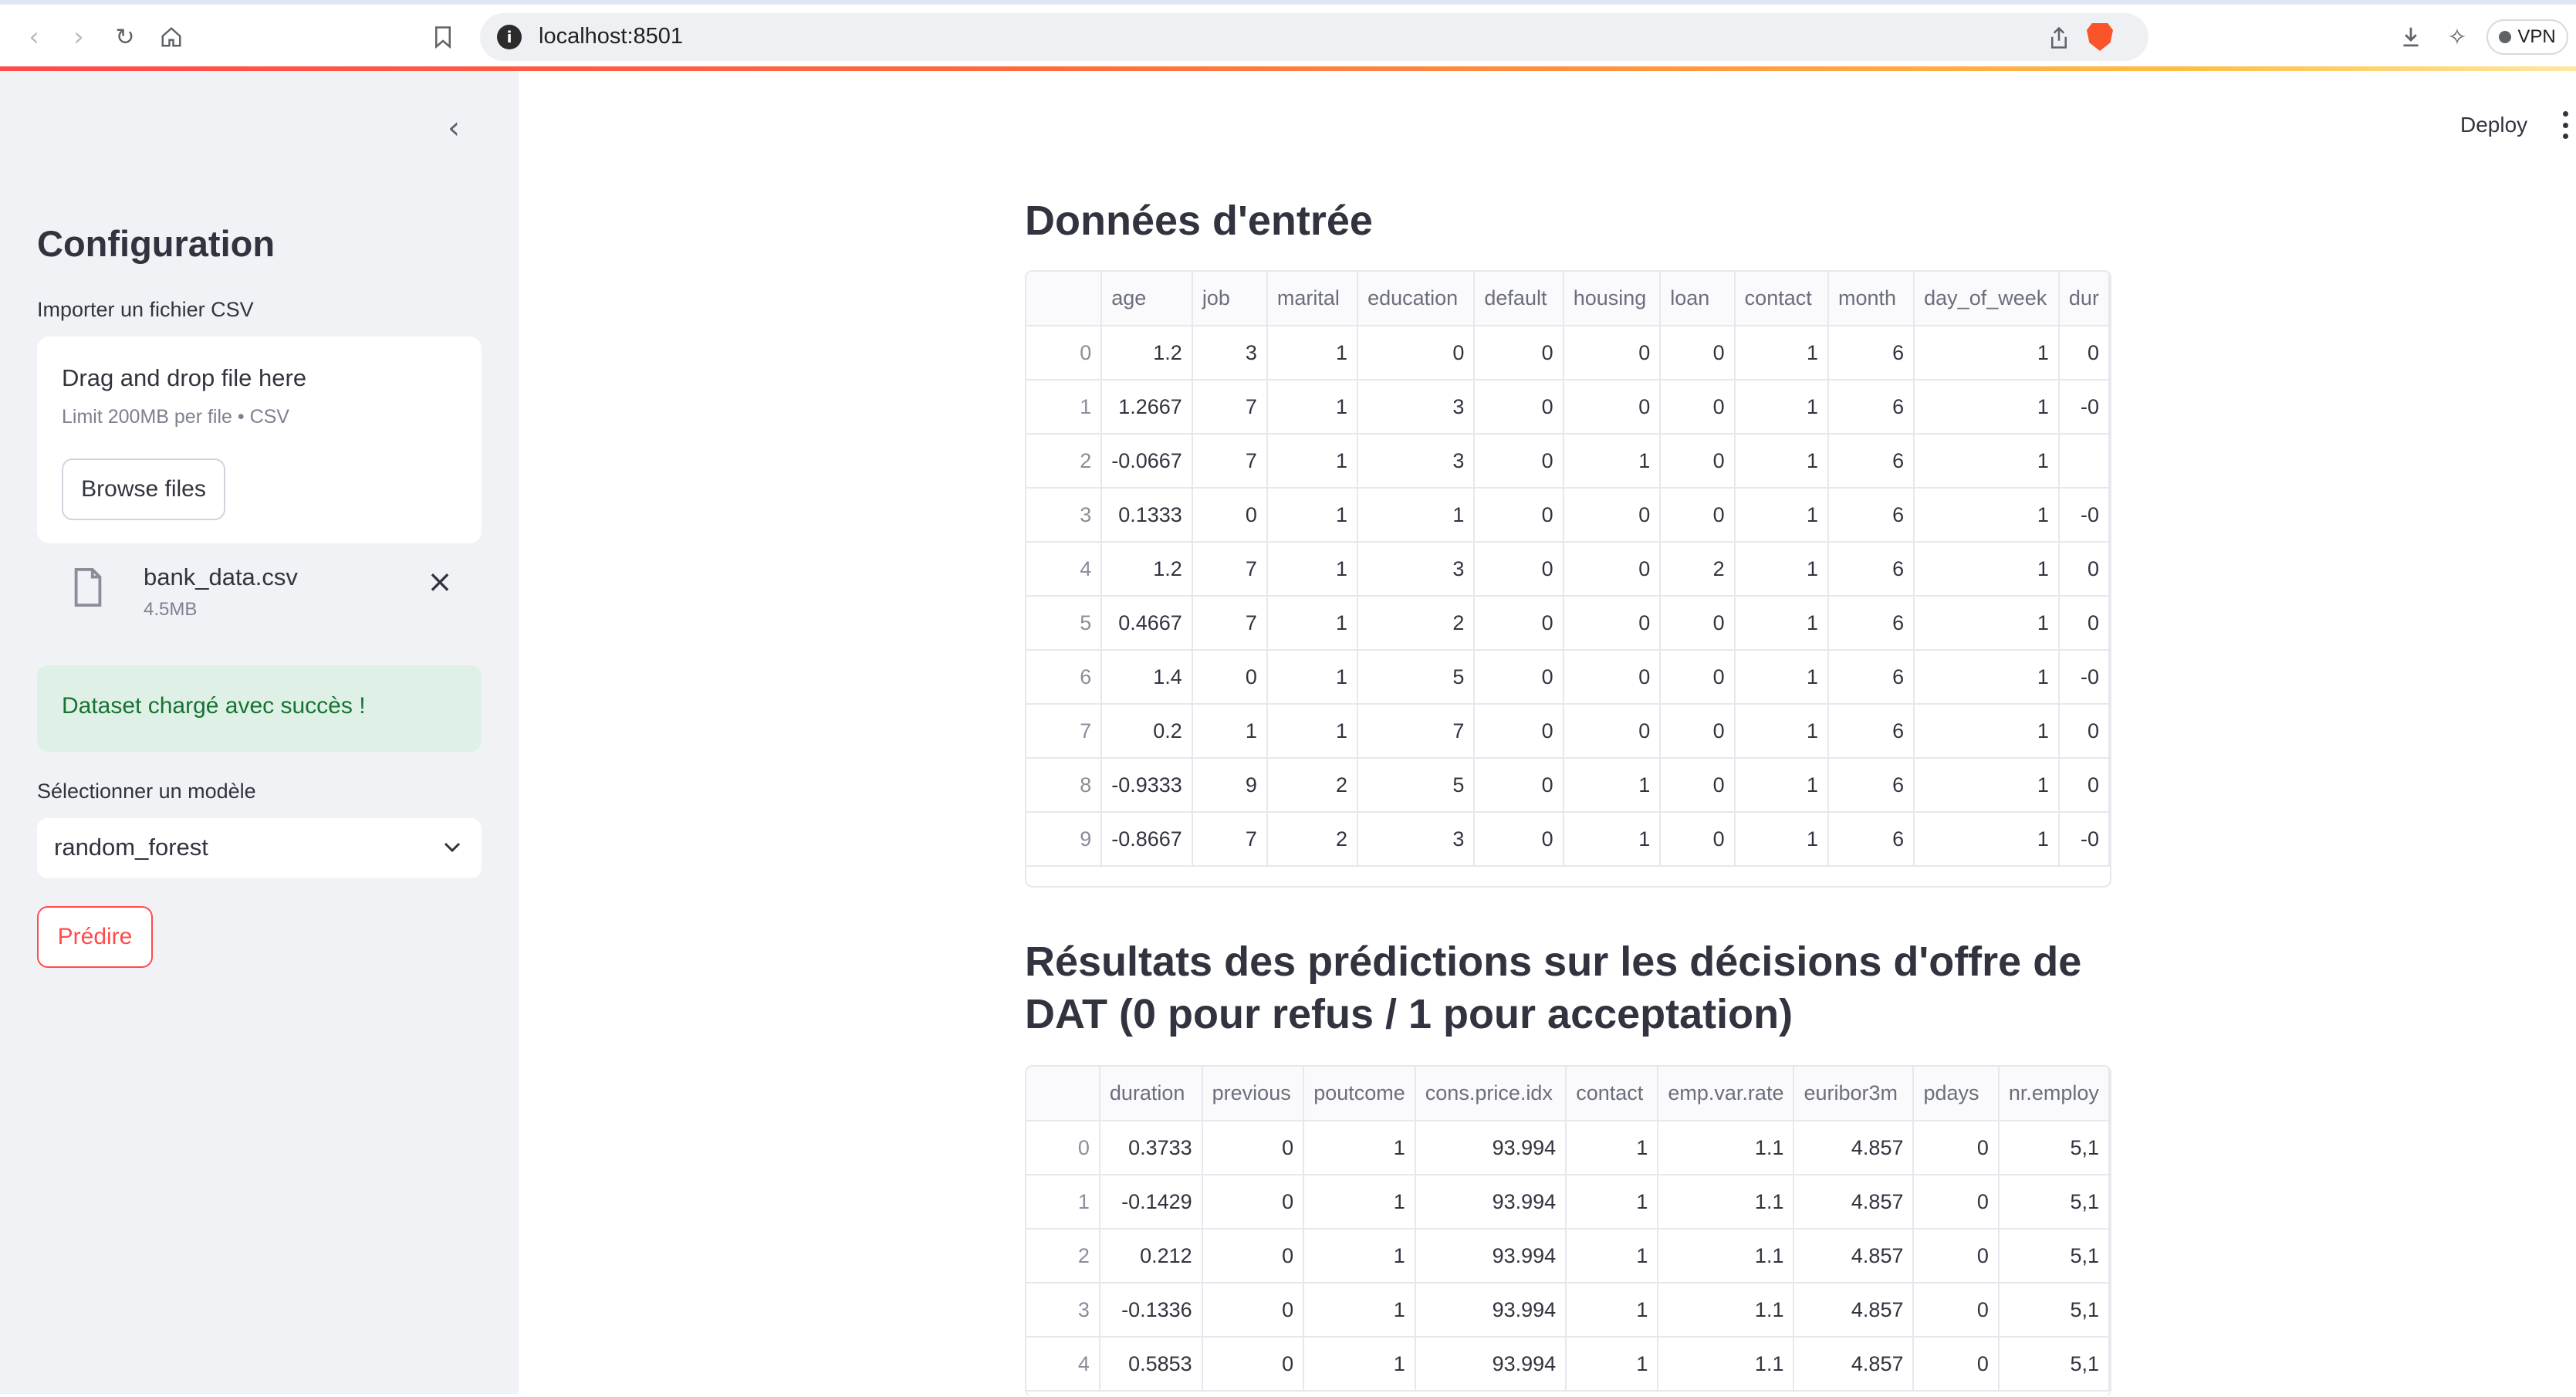 Image resolution: width=2576 pixels, height=1397 pixels. Describe the element at coordinates (1063, 1256) in the screenshot. I see `row-index-cell: 2` at that location.